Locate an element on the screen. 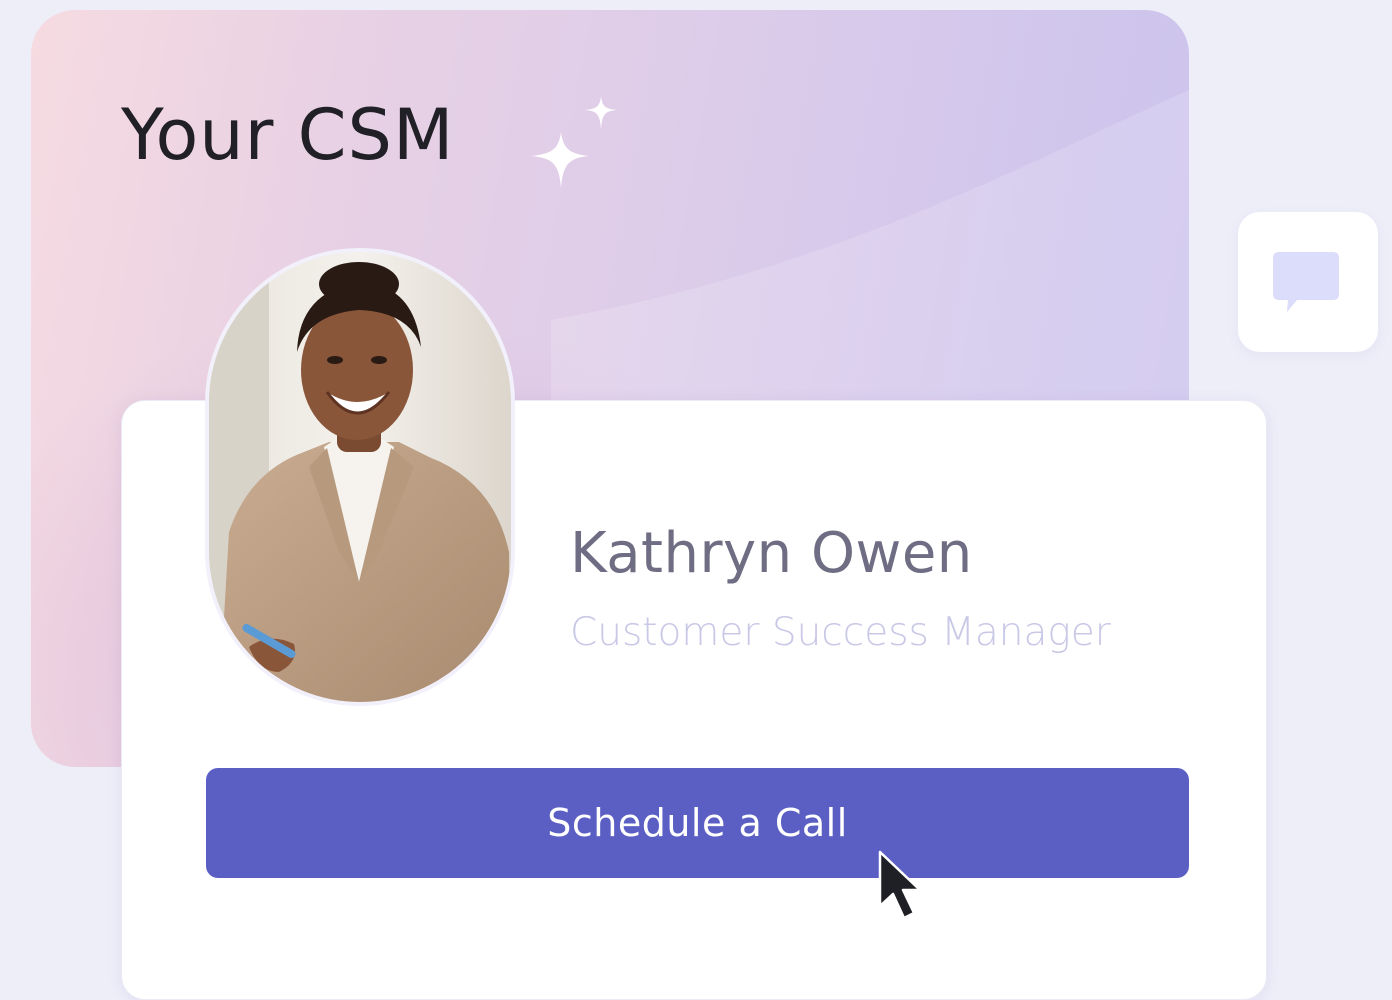 The image size is (1392, 1000). avatar-photo is located at coordinates (360, 477).